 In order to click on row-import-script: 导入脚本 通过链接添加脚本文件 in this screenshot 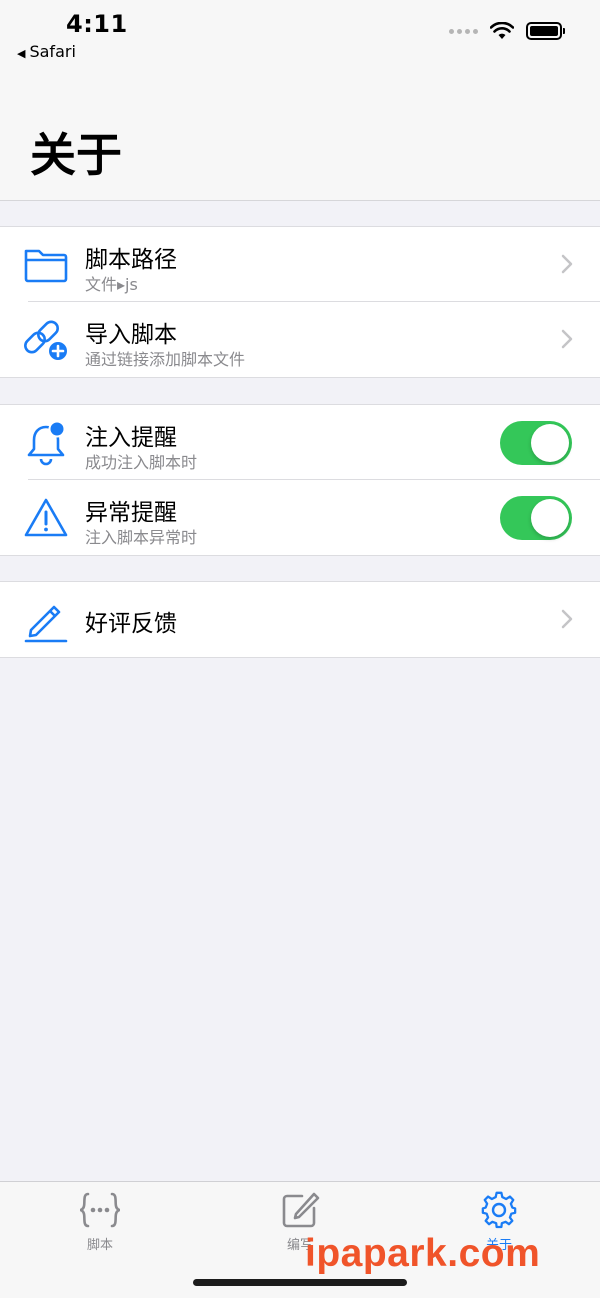, I will do `click(300, 339)`.